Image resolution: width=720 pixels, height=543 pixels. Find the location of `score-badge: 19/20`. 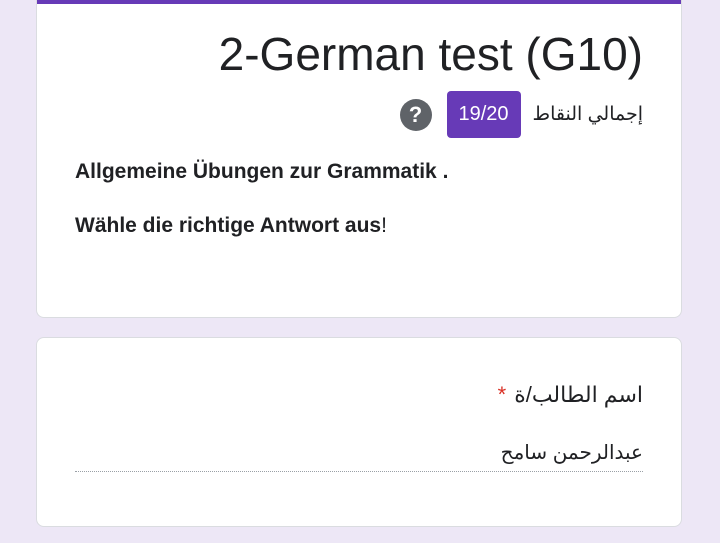

score-badge: 19/20 is located at coordinates (483, 114).